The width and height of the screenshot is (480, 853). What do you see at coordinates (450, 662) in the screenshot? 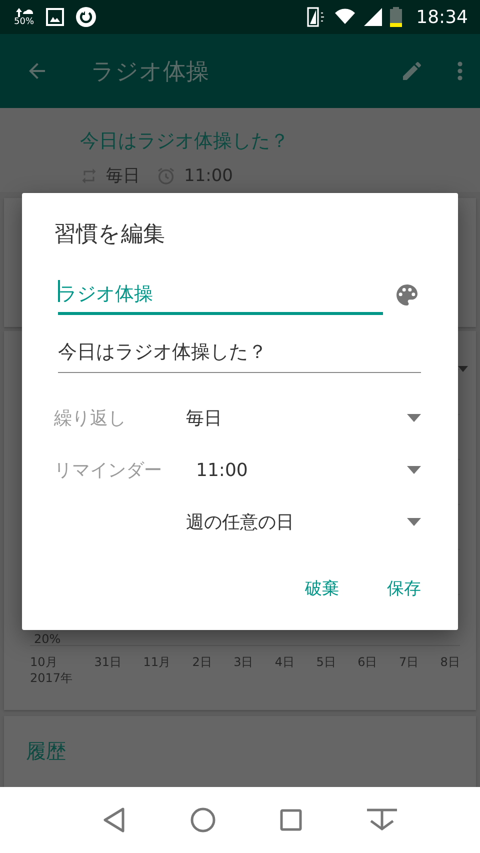
I see `x-axis-label: 8日` at bounding box center [450, 662].